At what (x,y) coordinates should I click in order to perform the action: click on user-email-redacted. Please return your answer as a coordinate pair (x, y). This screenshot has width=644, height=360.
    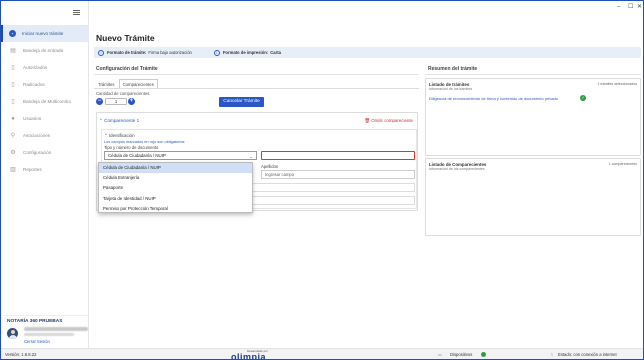
    Looking at the image, I should click on (49, 334).